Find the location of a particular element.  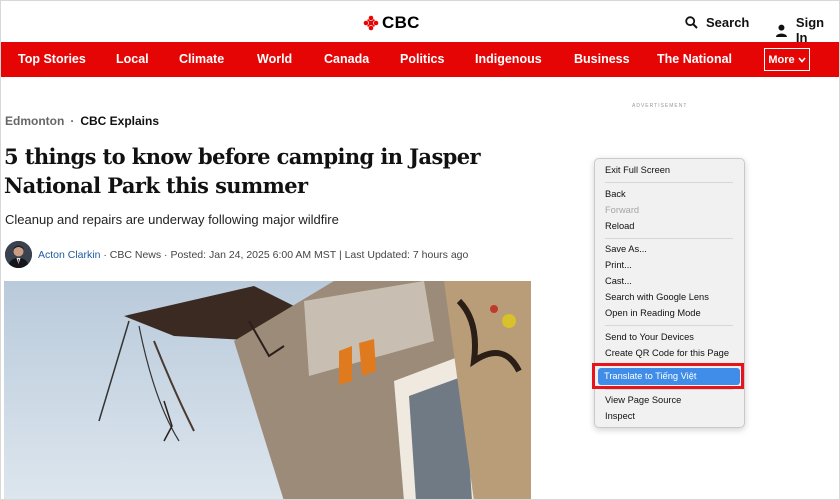

sign-in-button: Sign In is located at coordinates (807, 30).